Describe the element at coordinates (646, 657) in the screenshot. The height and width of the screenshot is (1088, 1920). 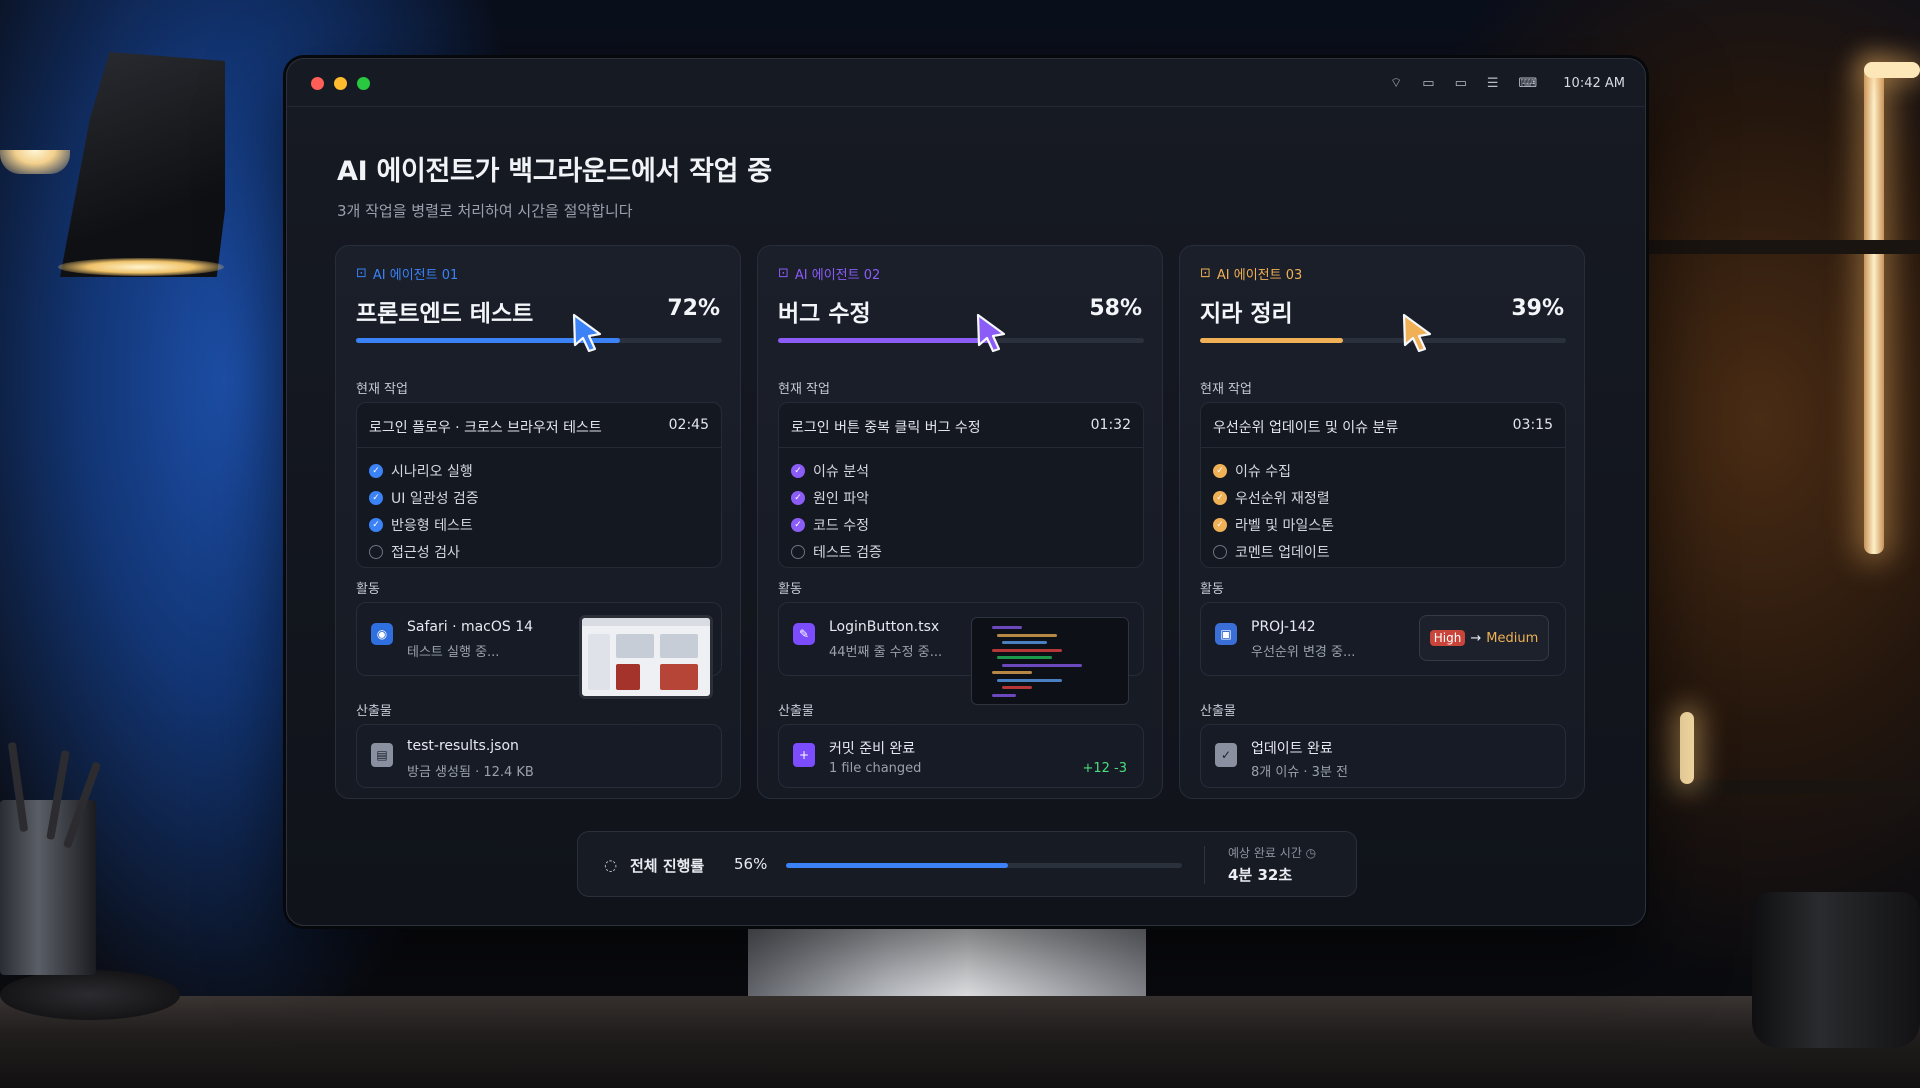
I see `browser-preview` at that location.